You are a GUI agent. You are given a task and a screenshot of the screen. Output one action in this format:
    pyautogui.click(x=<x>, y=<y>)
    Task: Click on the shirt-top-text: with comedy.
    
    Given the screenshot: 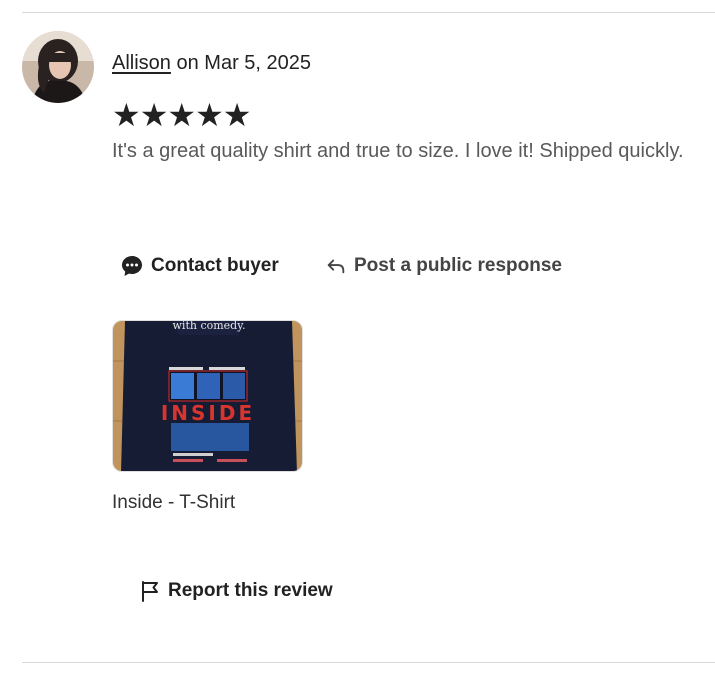 What is the action you would take?
    pyautogui.click(x=209, y=326)
    